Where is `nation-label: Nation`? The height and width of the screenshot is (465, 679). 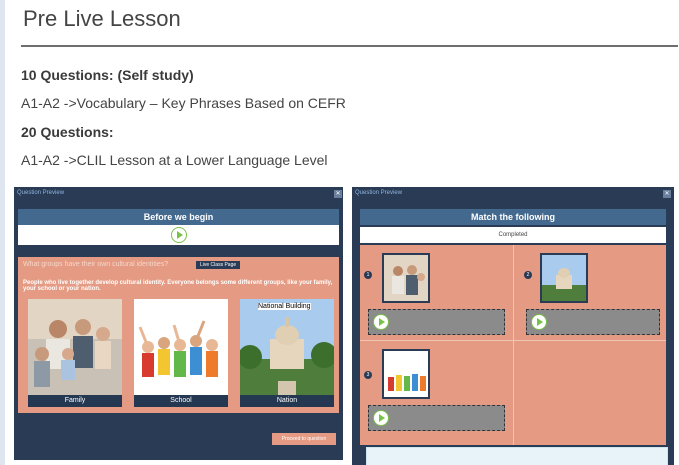 nation-label: Nation is located at coordinates (287, 401).